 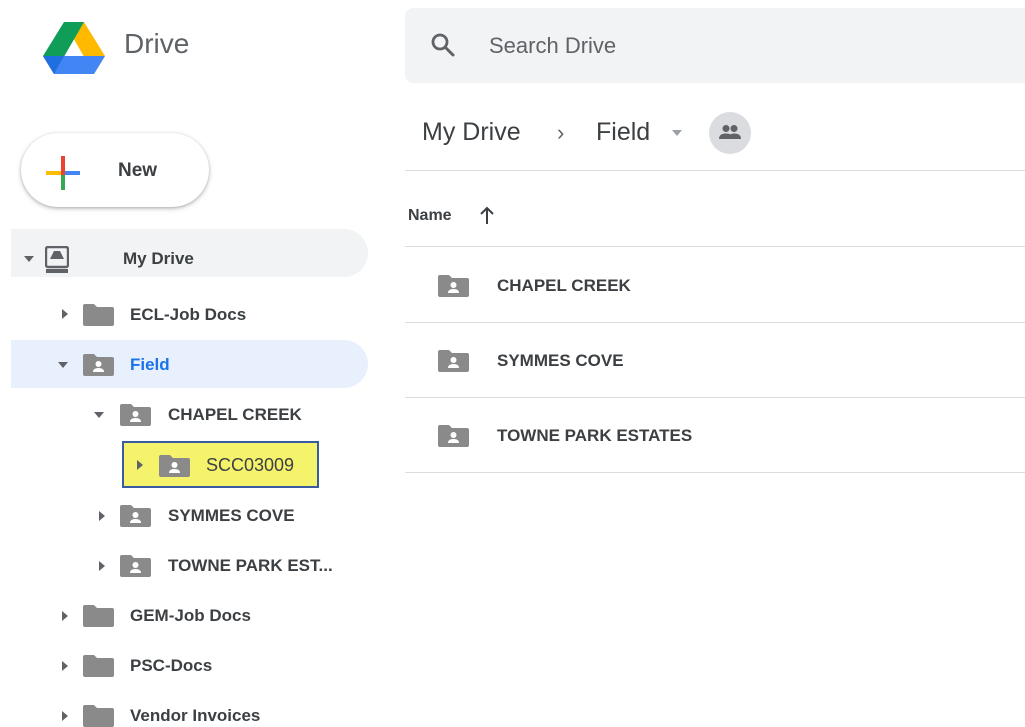 What do you see at coordinates (595, 435) in the screenshot?
I see `file-name: TOWNE PARK ESTATES` at bounding box center [595, 435].